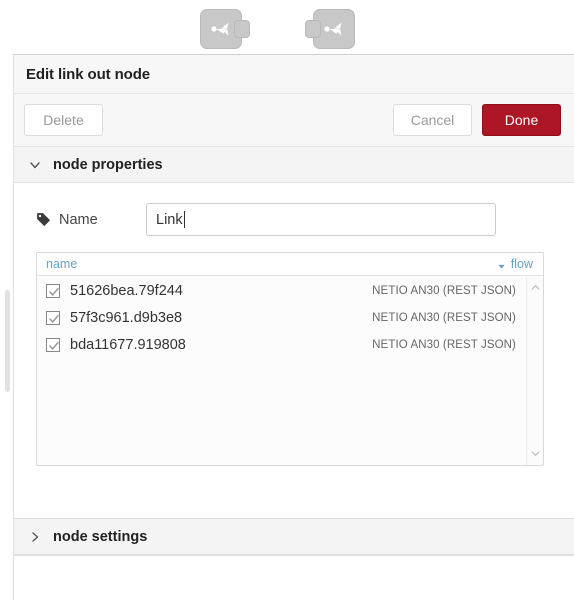  Describe the element at coordinates (501, 264) in the screenshot. I see `sort-caret-down-icon` at that location.